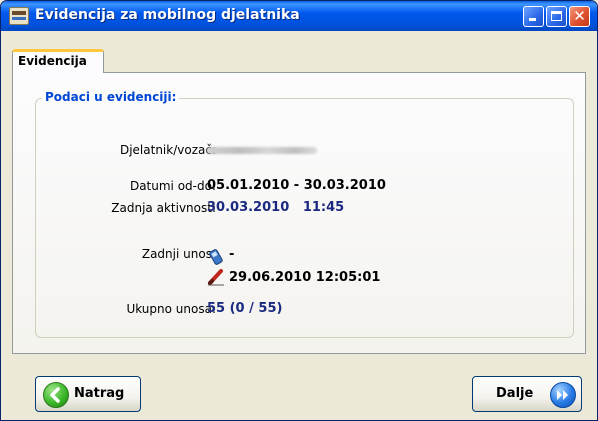 The width and height of the screenshot is (598, 421). I want to click on total-value: 55 (0 / 55), so click(245, 308).